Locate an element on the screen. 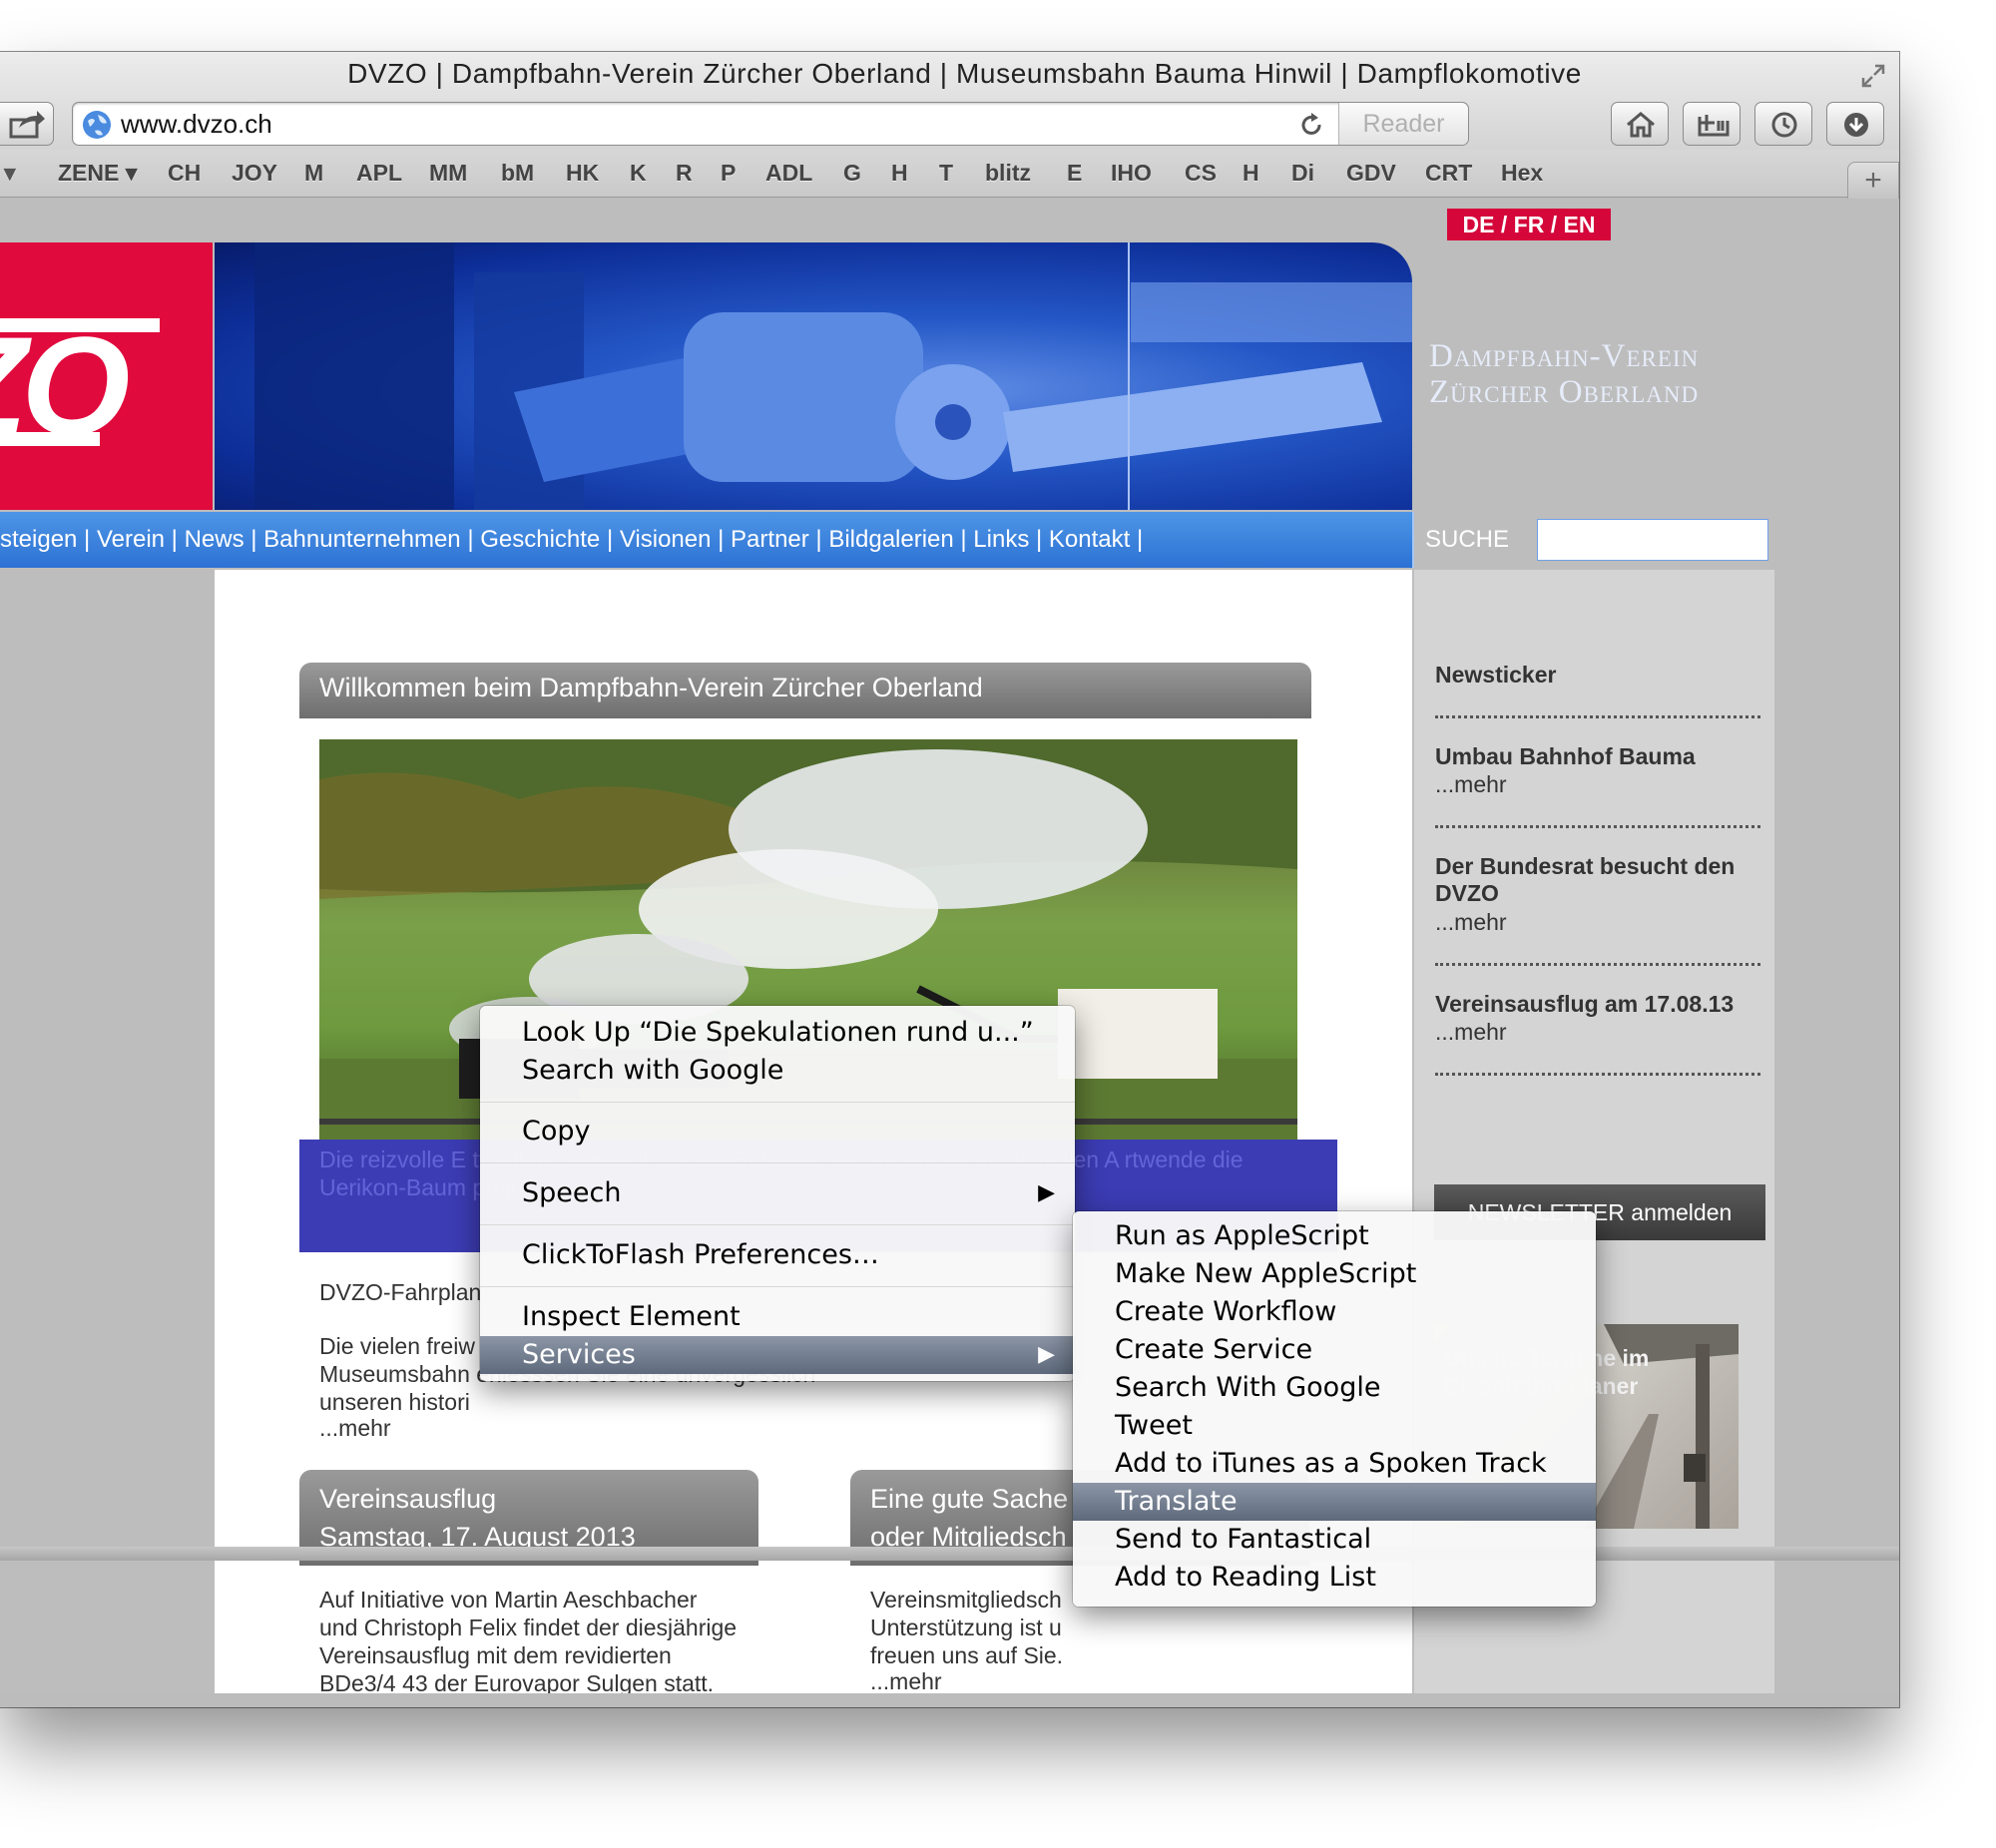  nav-divider is located at coordinates (1413, 540).